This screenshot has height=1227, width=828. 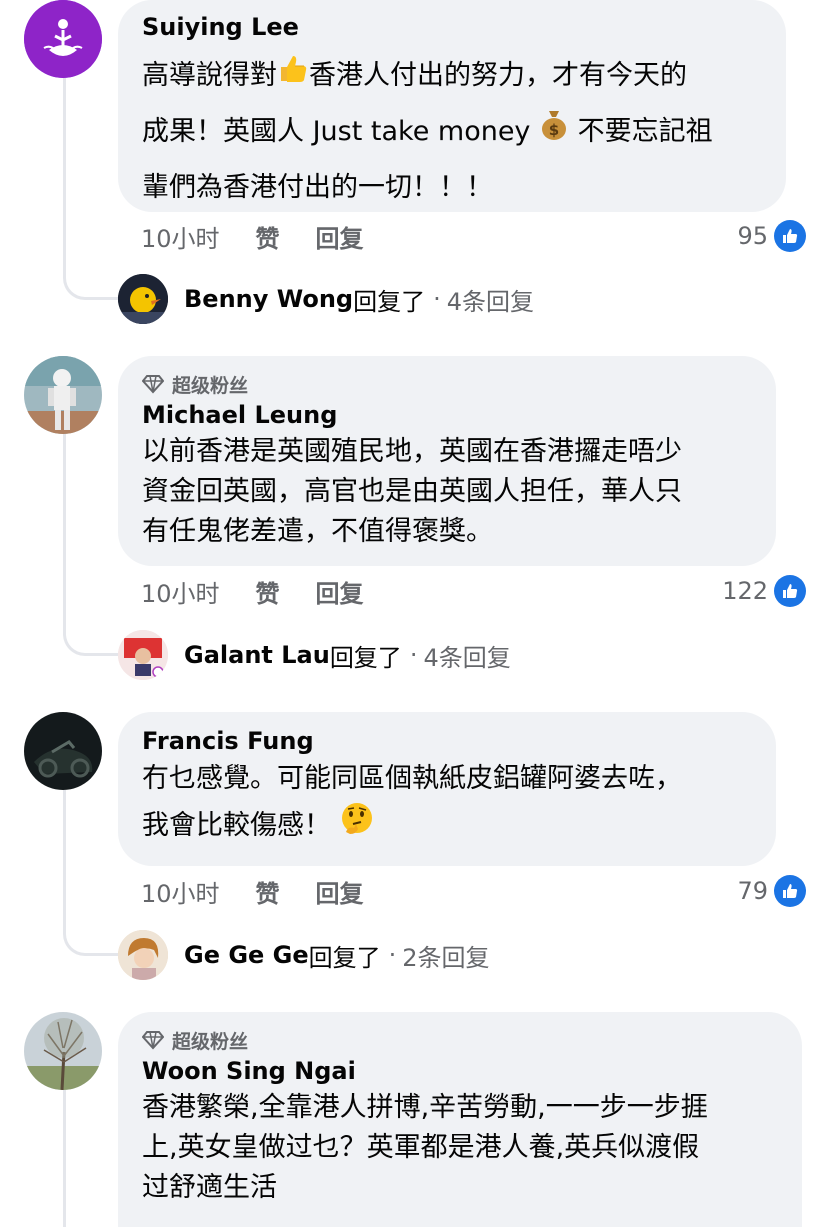 I want to click on money-bag-emoji-icon: $, so click(x=554, y=132).